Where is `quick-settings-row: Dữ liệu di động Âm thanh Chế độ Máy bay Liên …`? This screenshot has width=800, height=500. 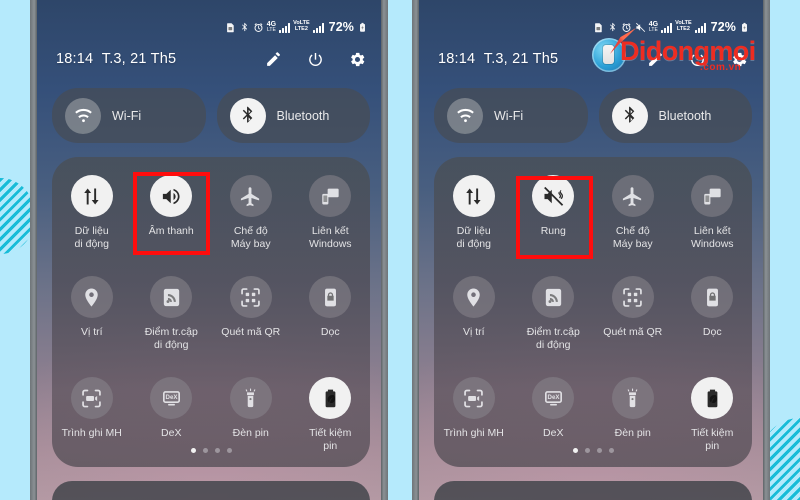
quick-settings-row: Dữ liệu di động Âm thanh Chế độ Máy bay Liên … is located at coordinates (211, 212).